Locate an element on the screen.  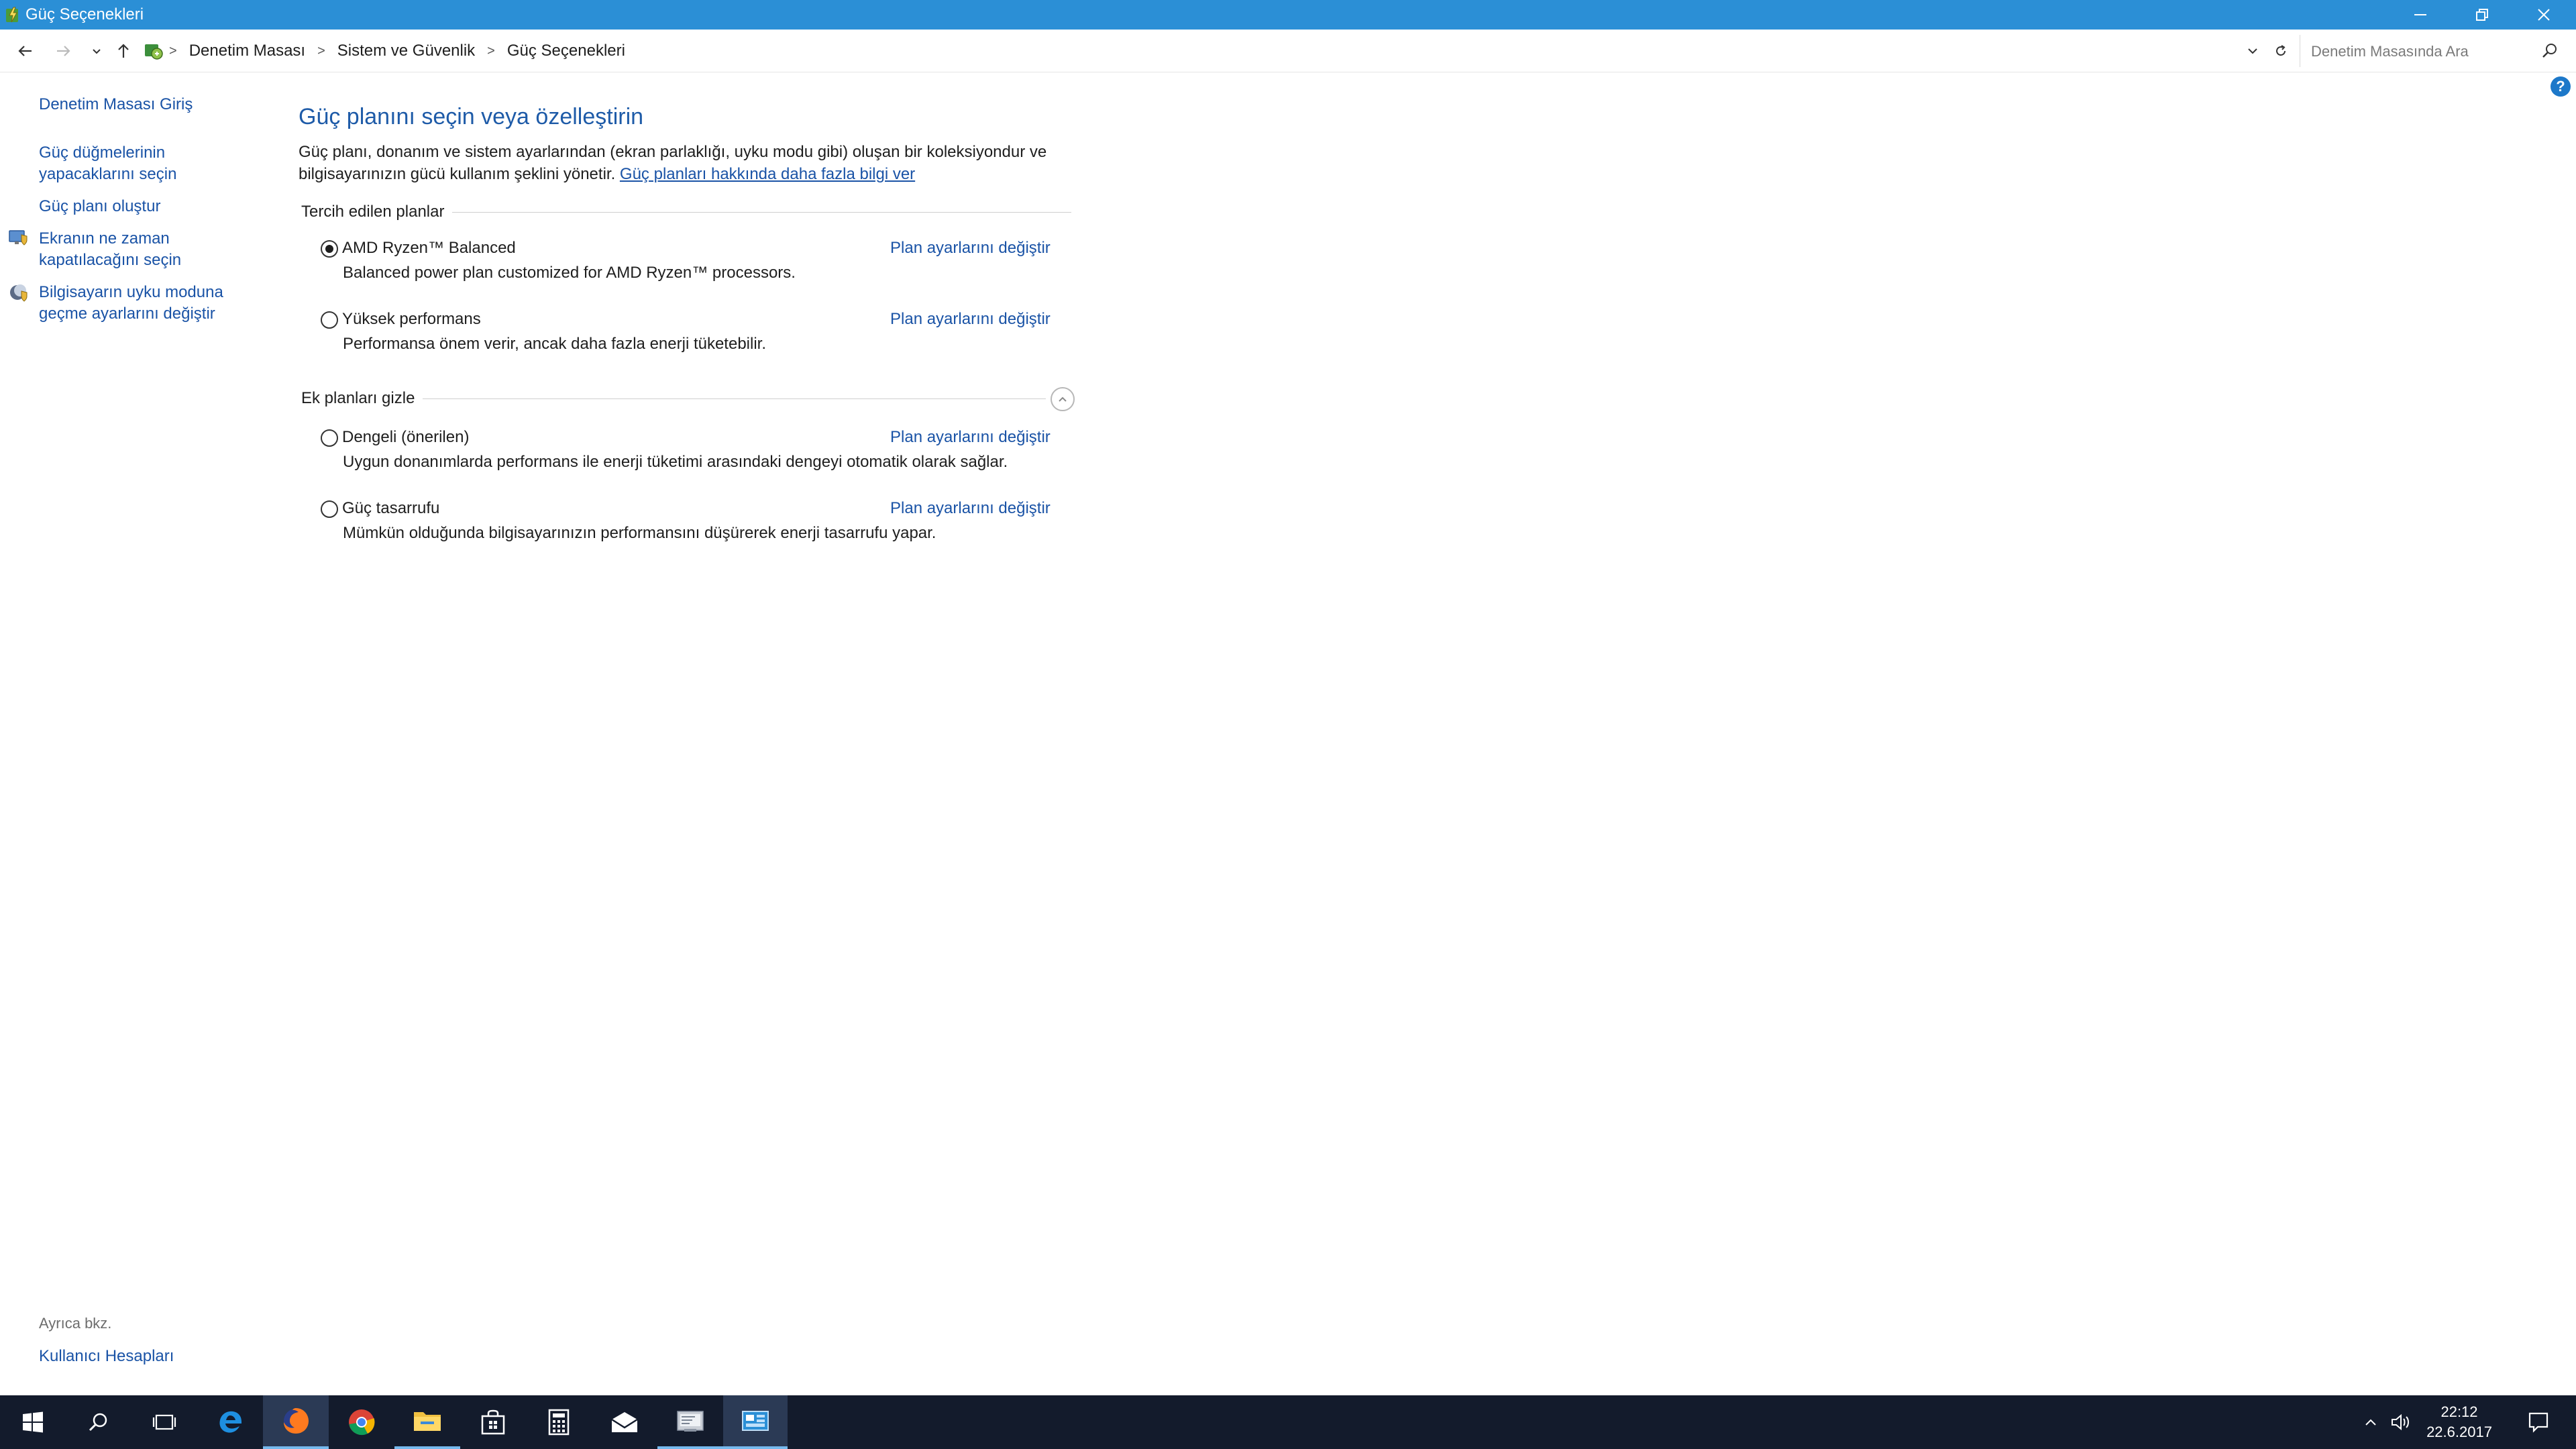
hide-extra-plans-label: Ek planları gizle is located at coordinates (362, 398).